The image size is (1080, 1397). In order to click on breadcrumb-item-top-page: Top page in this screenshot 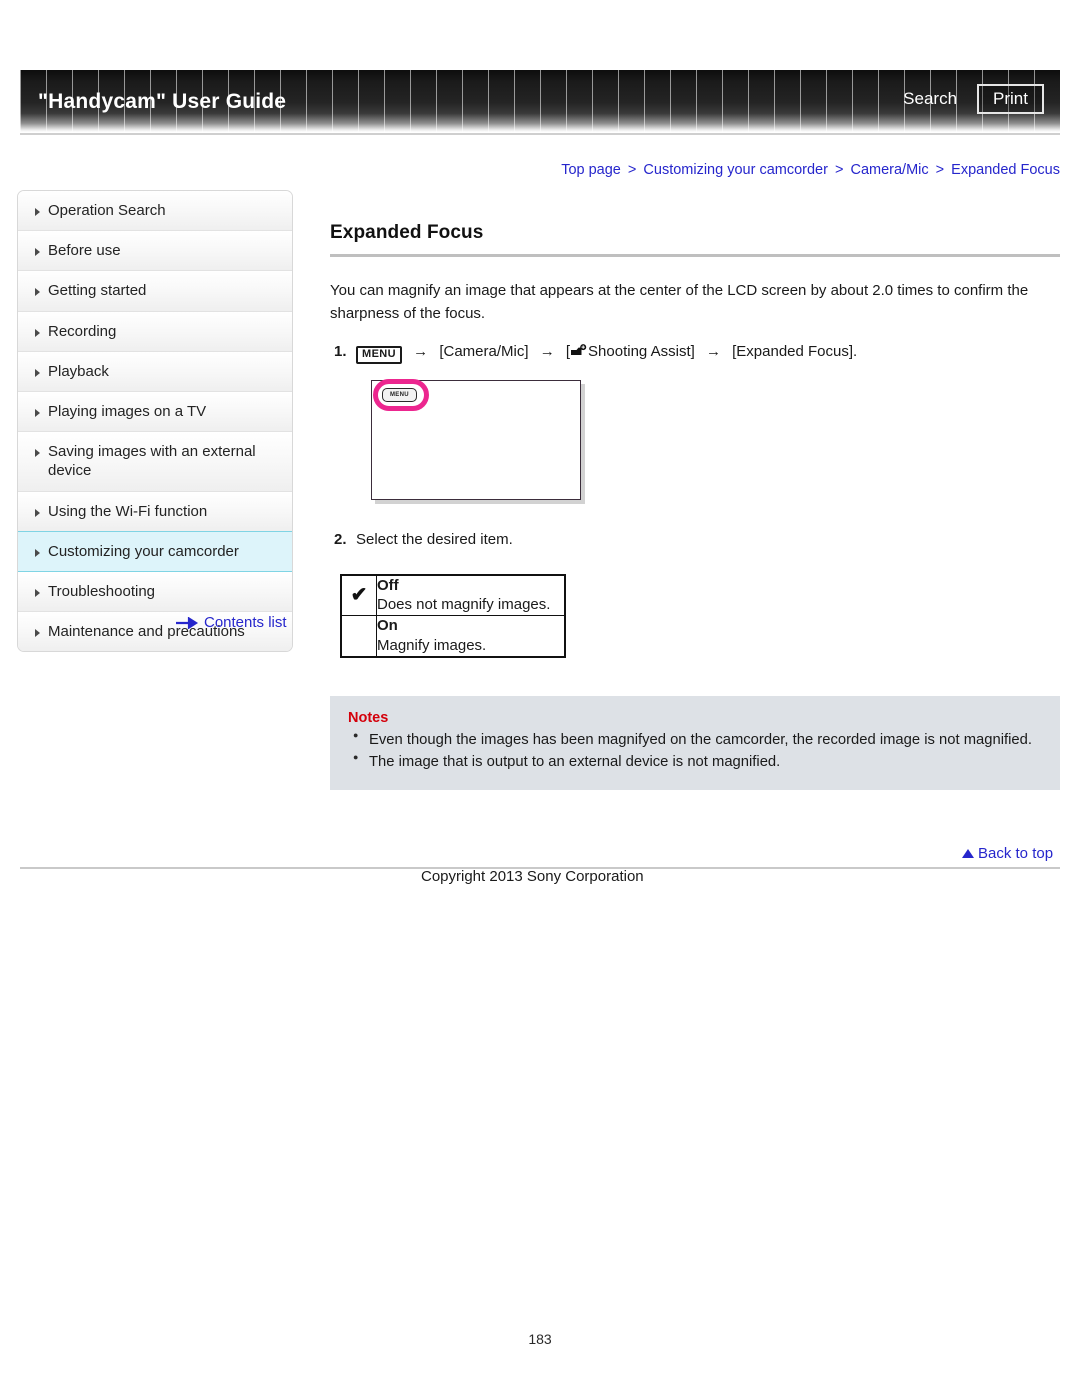, I will do `click(591, 170)`.